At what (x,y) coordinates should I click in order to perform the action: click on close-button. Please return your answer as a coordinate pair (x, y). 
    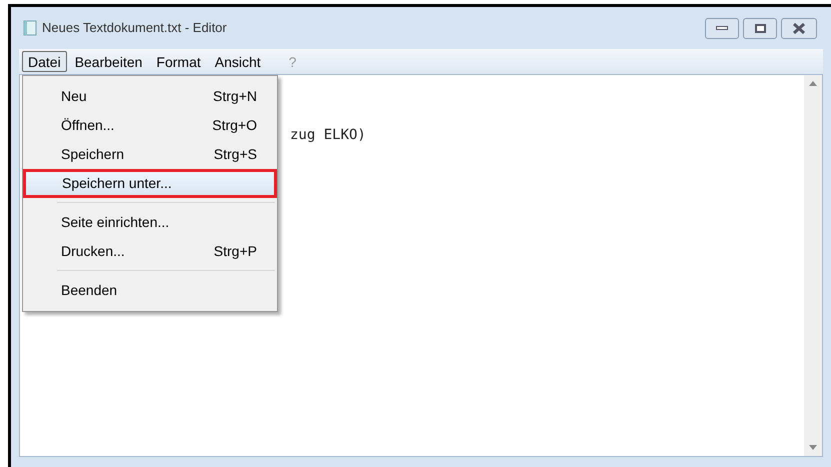
    Looking at the image, I should click on (799, 28).